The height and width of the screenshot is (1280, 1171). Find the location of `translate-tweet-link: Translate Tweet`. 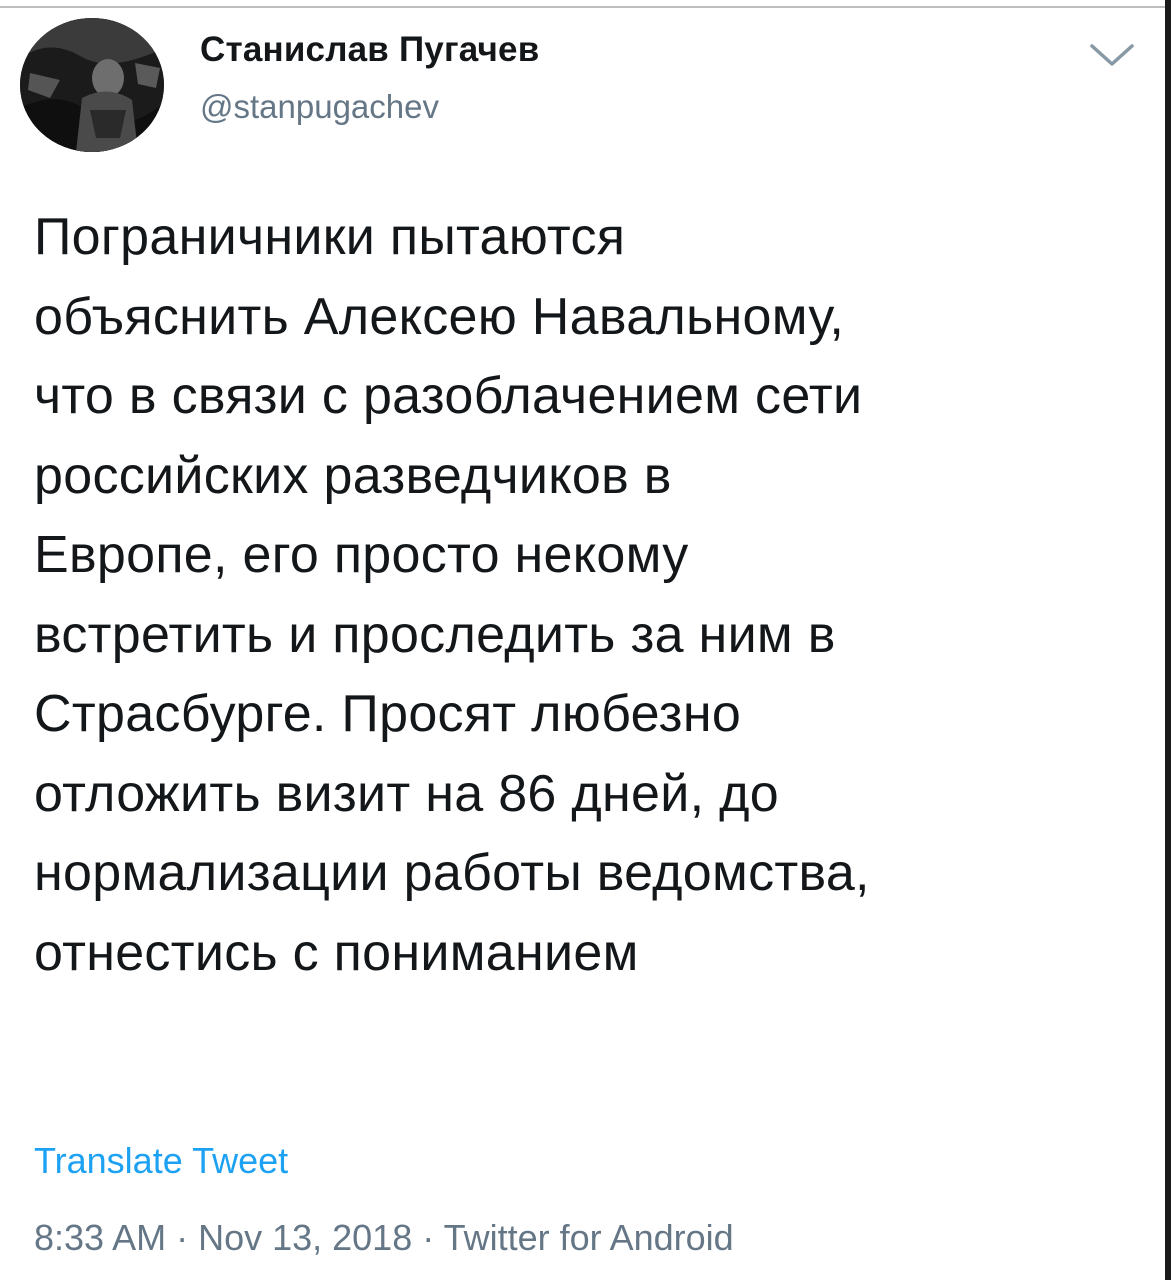

translate-tweet-link: Translate Tweet is located at coordinates (161, 1161).